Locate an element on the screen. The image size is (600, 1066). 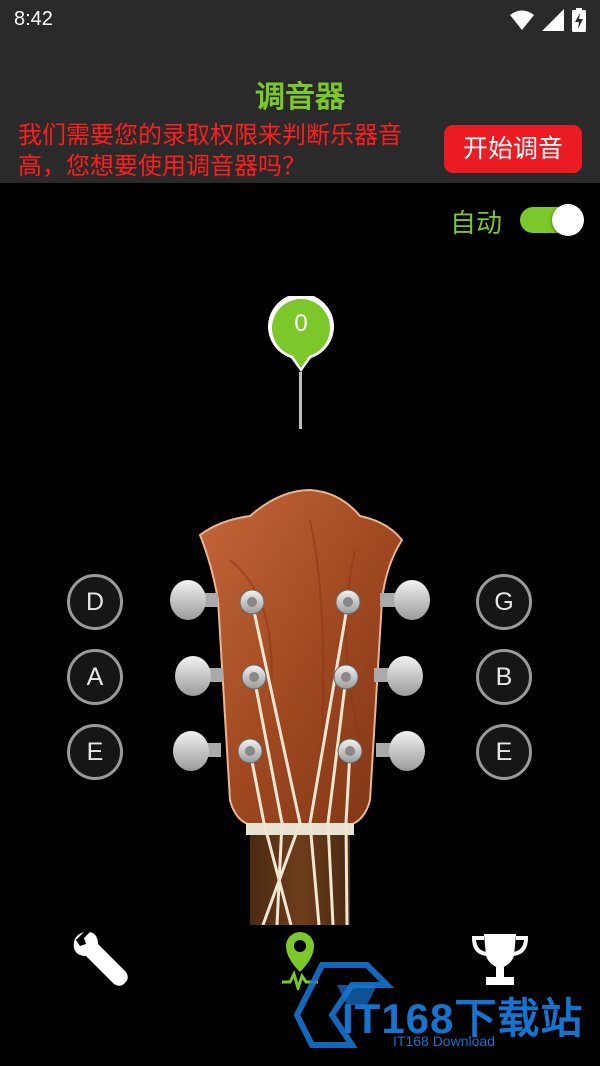
string-button-b: B is located at coordinates (504, 677).